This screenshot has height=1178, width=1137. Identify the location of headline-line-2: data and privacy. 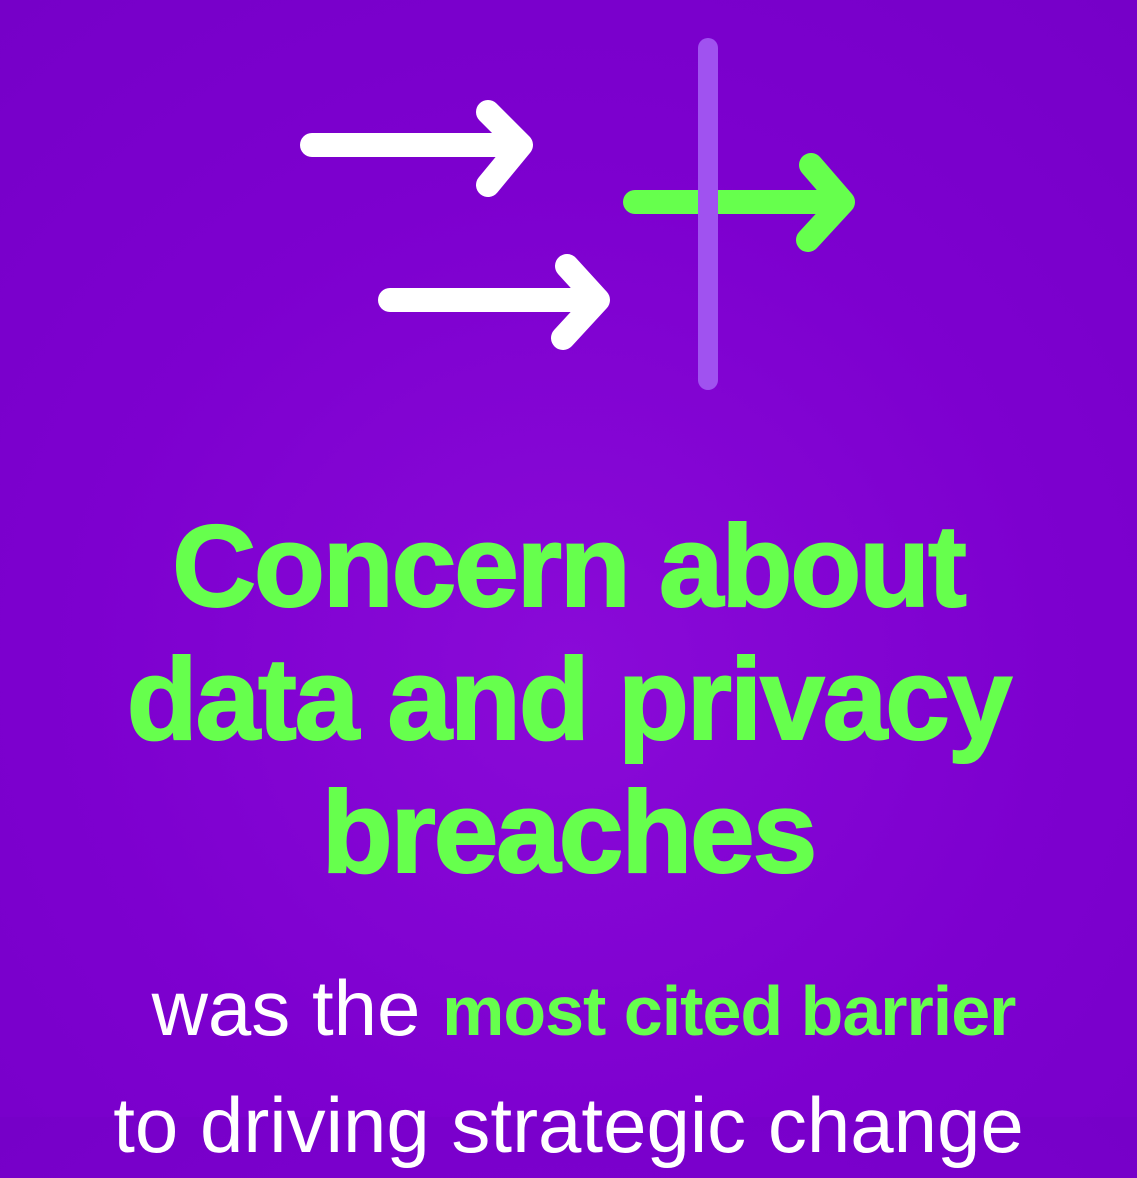
(569, 699).